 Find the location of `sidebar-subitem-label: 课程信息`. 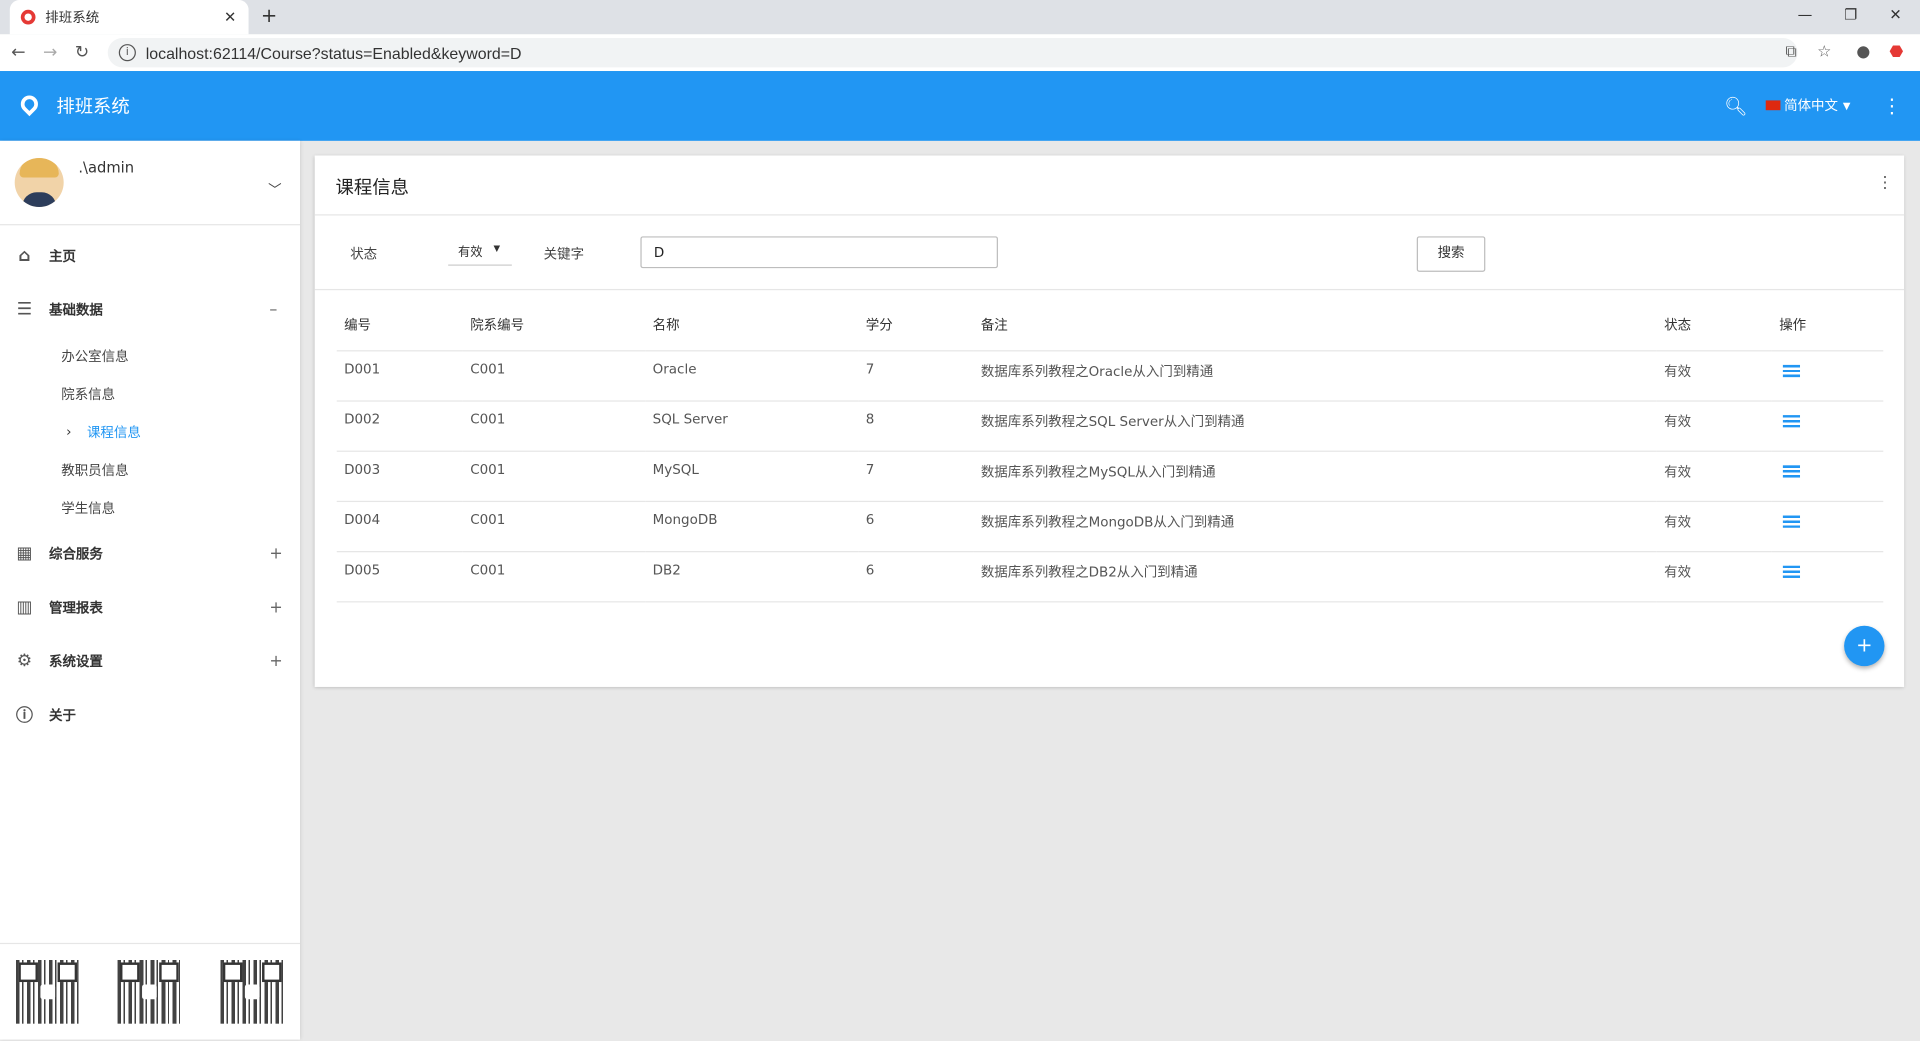

sidebar-subitem-label: 课程信息 is located at coordinates (113, 432).